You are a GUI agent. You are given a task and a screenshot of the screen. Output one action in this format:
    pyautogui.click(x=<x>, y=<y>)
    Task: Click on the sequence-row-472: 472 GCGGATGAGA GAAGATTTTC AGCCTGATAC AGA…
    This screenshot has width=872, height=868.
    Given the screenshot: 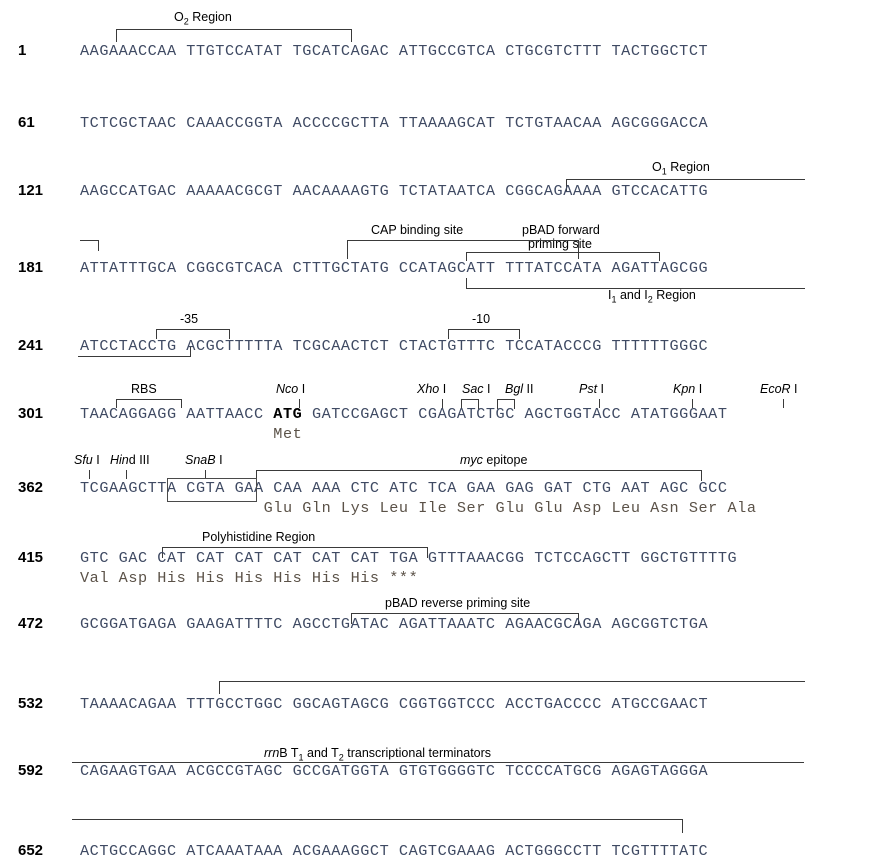 What is the action you would take?
    pyautogui.click(x=436, y=627)
    